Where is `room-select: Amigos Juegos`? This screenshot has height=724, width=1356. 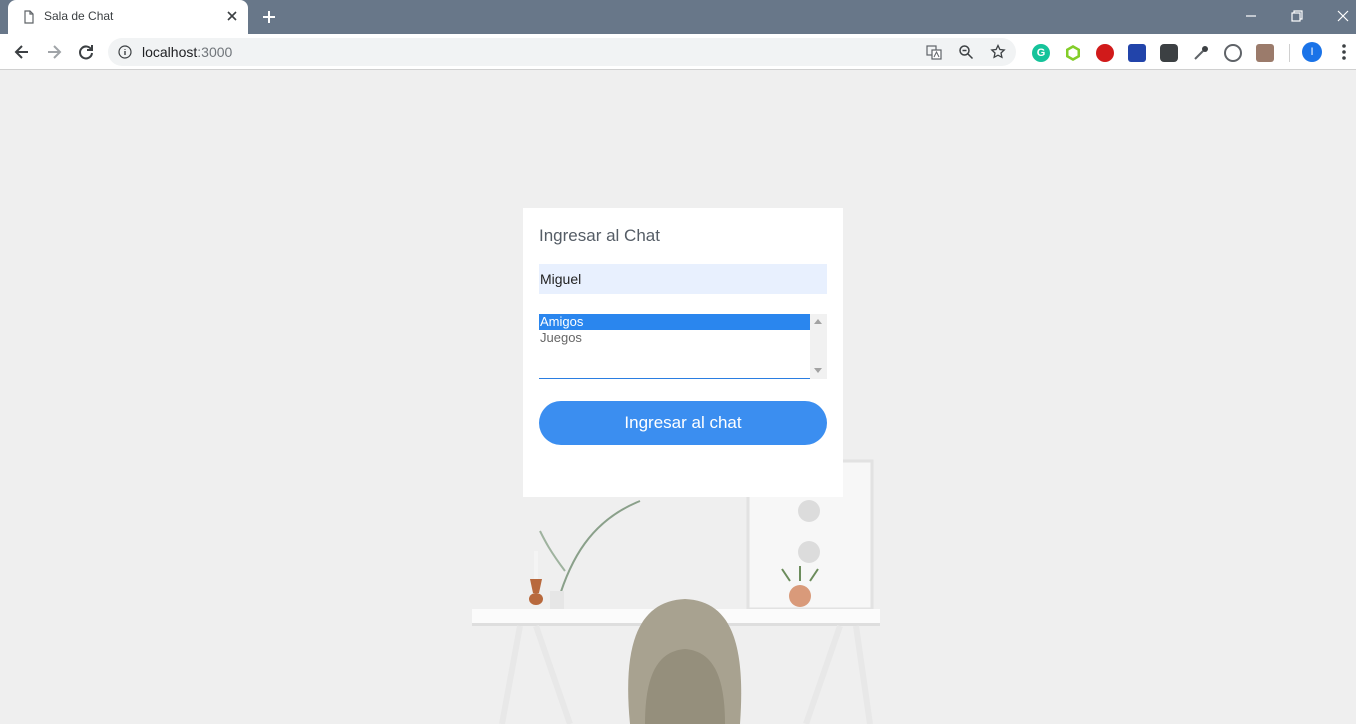
room-select: Amigos Juegos is located at coordinates (683, 346).